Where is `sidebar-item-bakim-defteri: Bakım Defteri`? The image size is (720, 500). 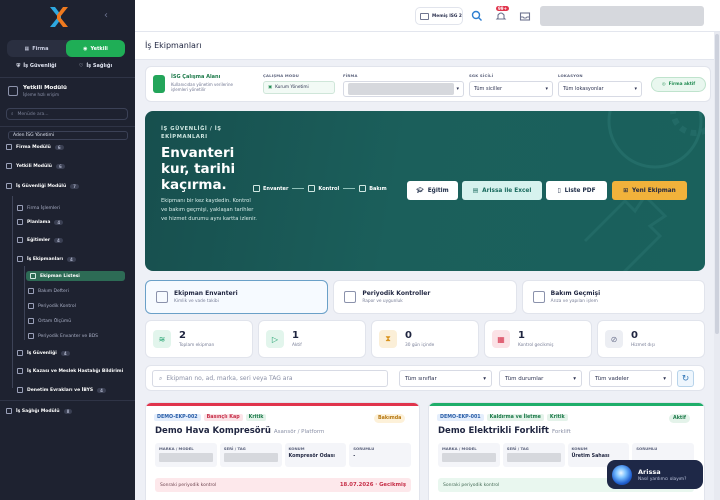 sidebar-item-bakim-defteri: Bakım Defteri is located at coordinates (48, 291).